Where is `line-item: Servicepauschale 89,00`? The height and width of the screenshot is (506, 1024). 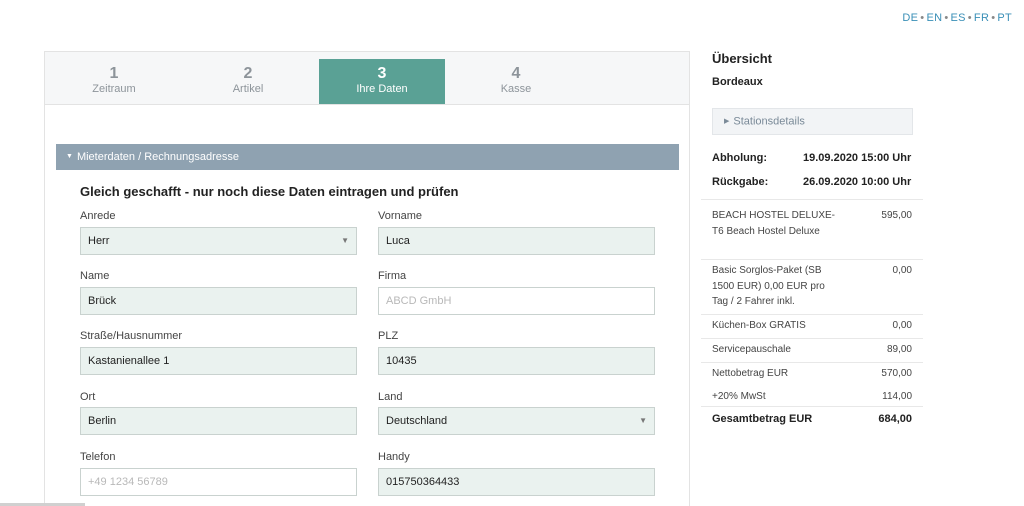
line-item: Servicepauschale 89,00 is located at coordinates (812, 350).